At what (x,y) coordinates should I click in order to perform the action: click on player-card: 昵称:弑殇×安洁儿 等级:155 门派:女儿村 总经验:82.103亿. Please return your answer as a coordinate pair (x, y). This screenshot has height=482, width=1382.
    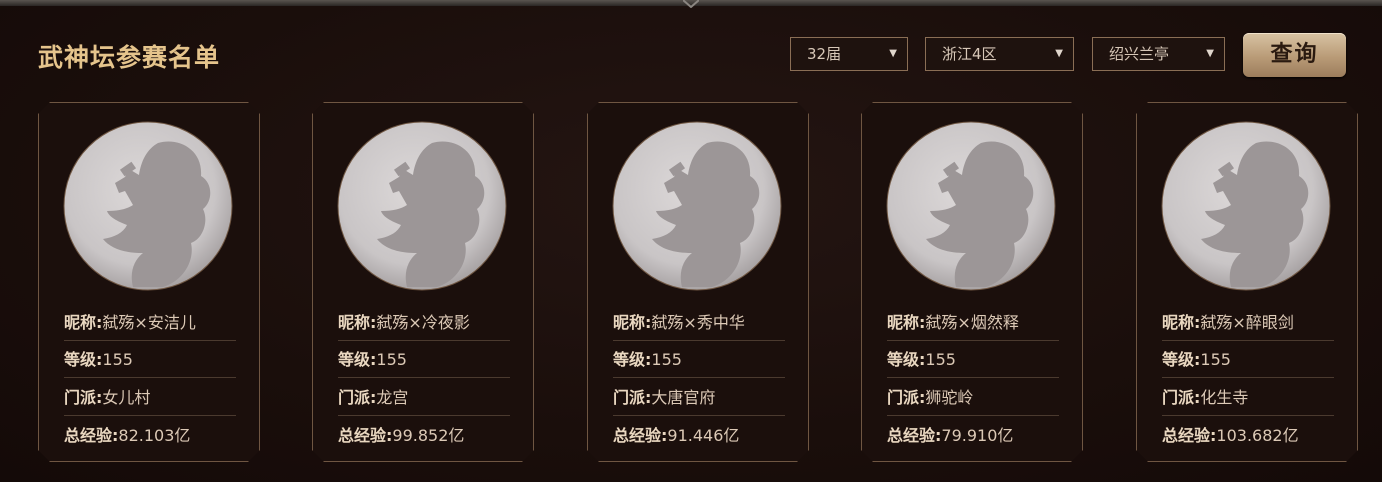
    Looking at the image, I should click on (149, 282).